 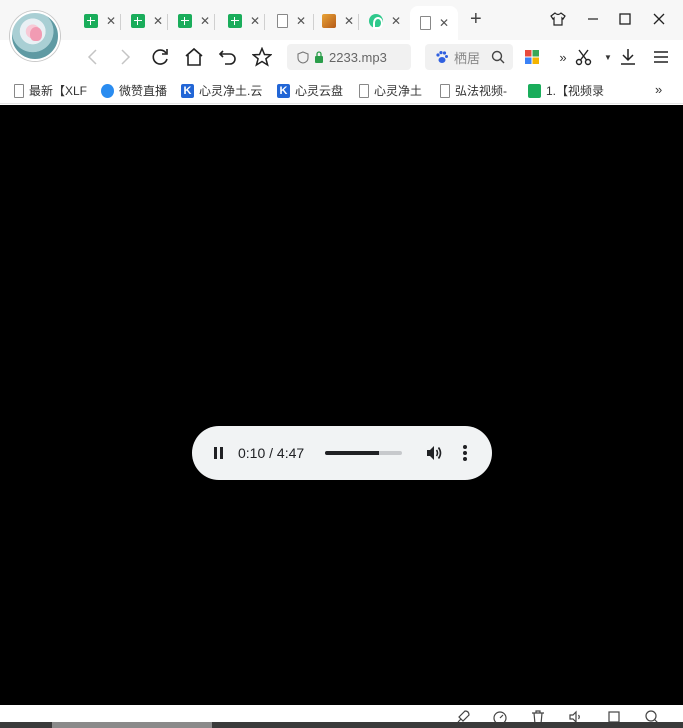 What do you see at coordinates (625, 19) in the screenshot?
I see `maximize-button` at bounding box center [625, 19].